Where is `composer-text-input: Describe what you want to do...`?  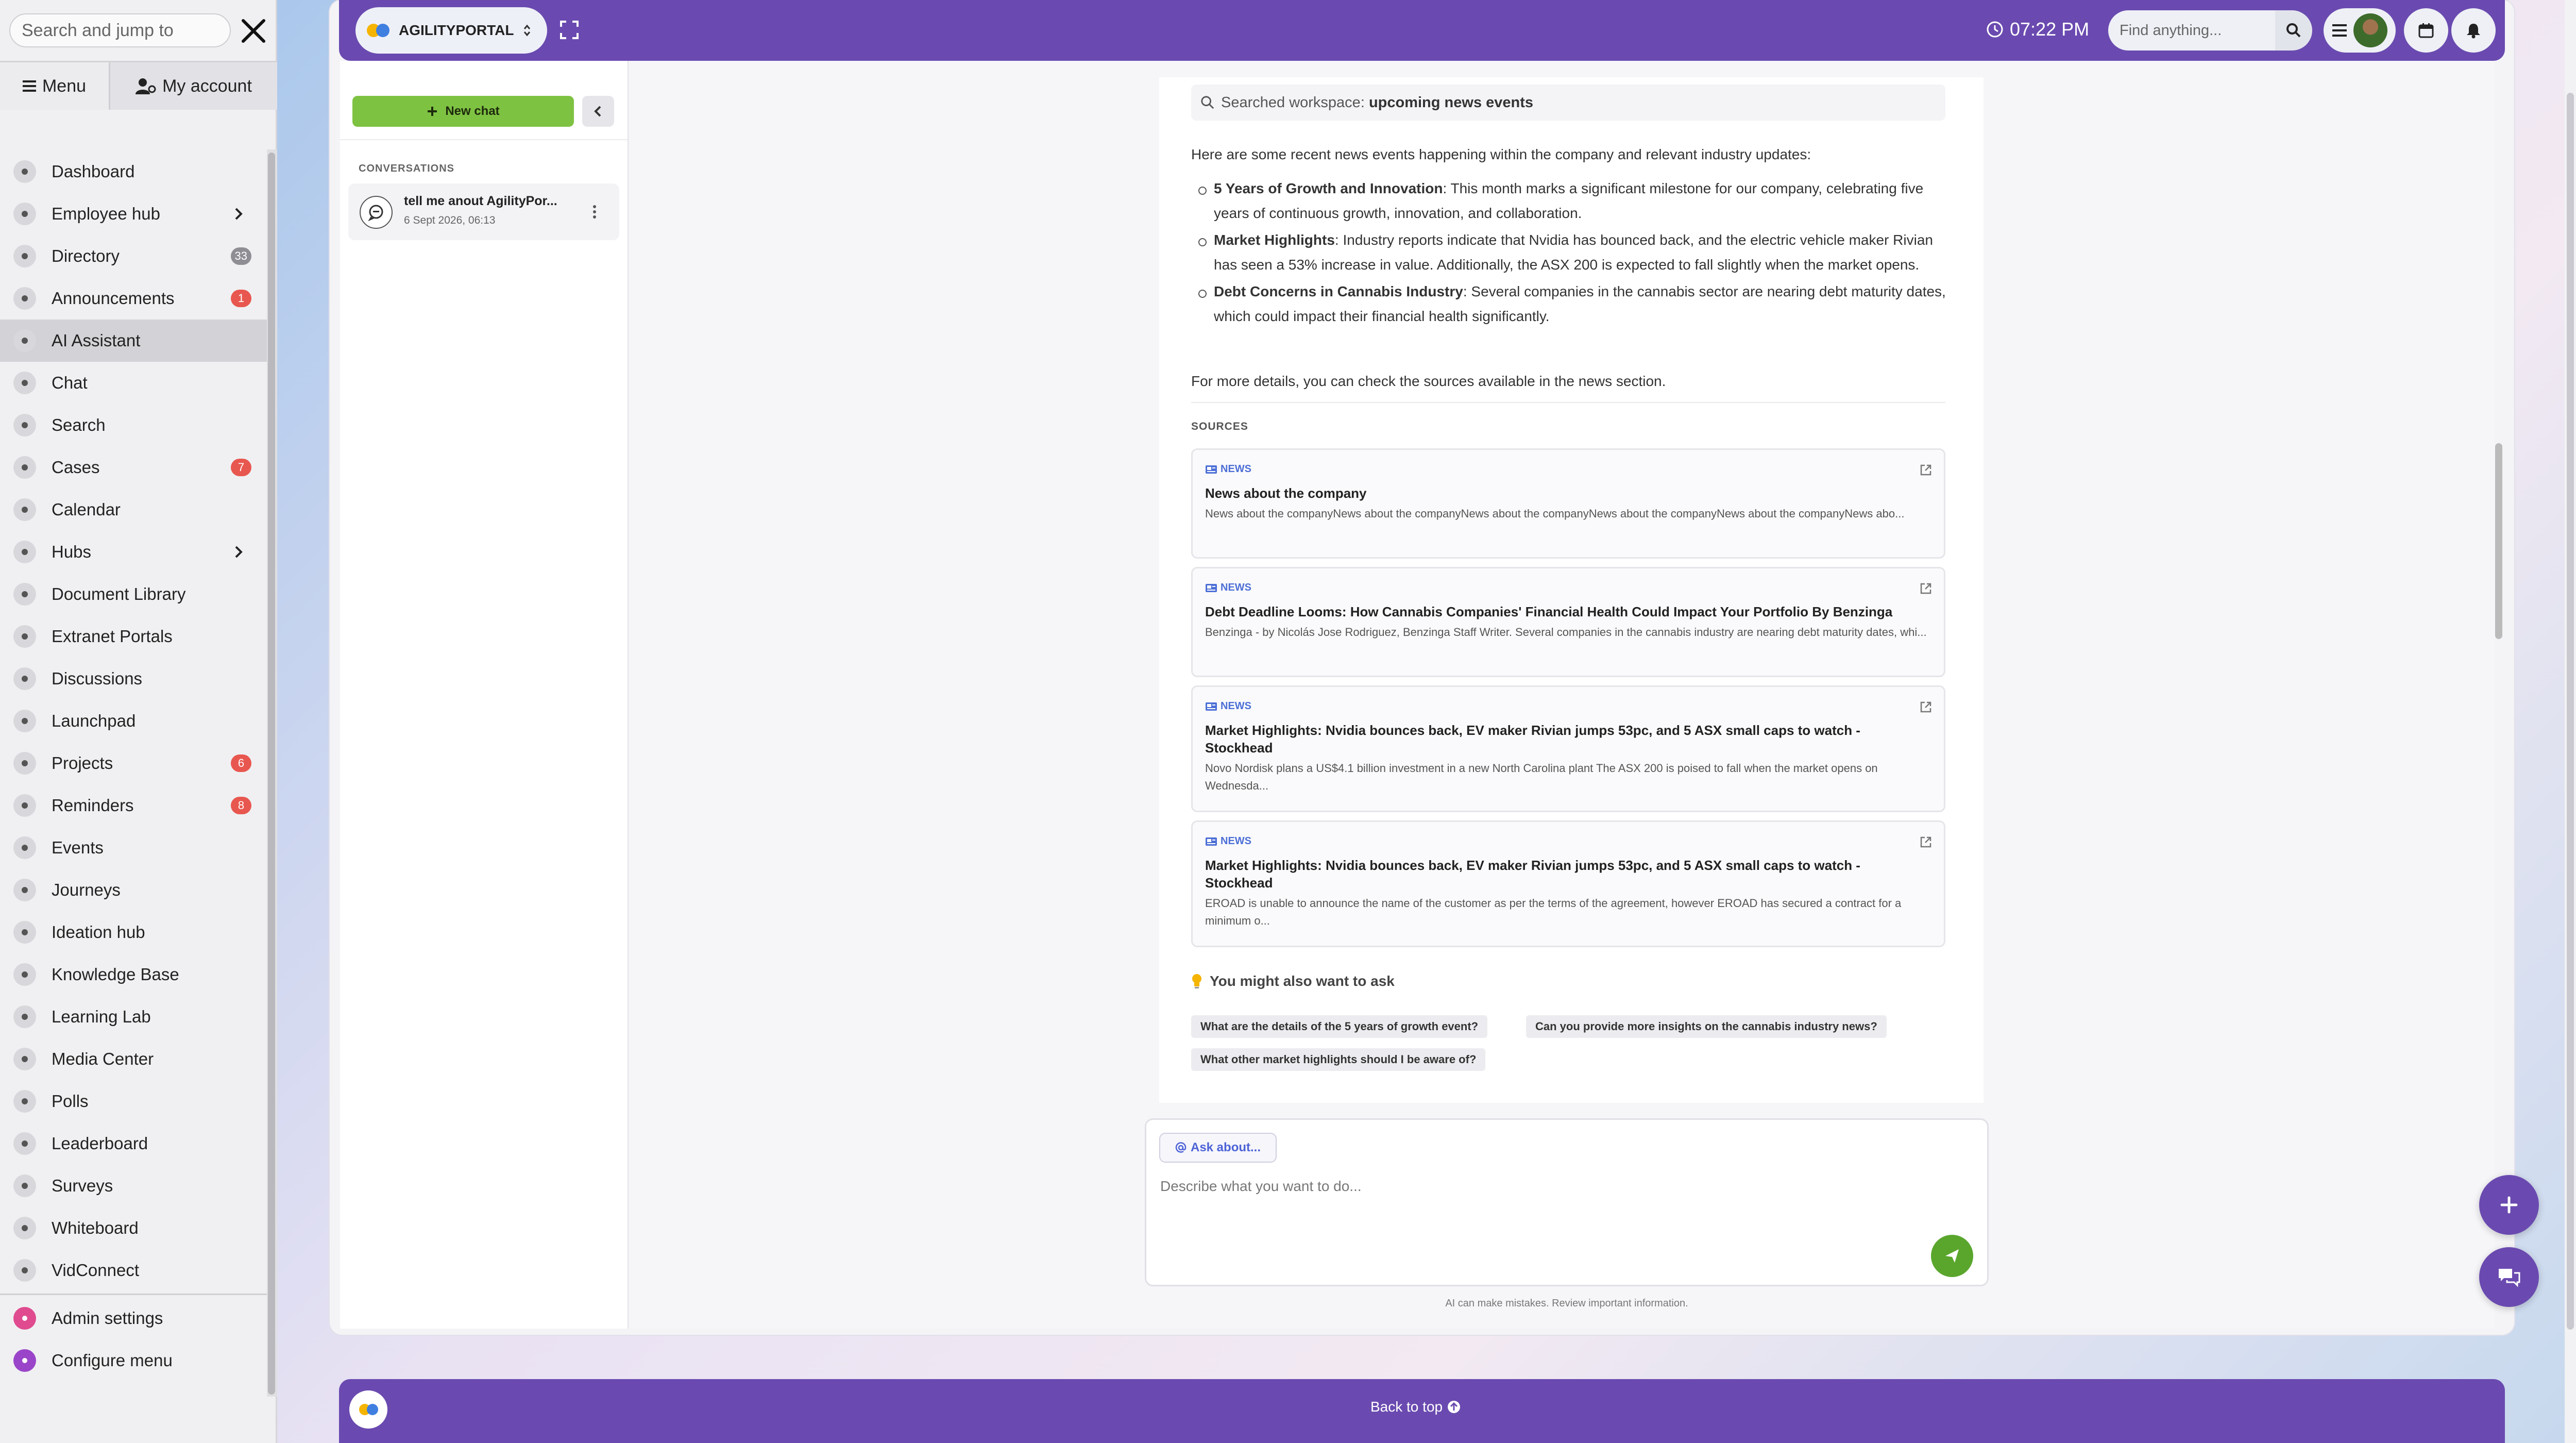
composer-text-input: Describe what you want to do... is located at coordinates (1261, 1186).